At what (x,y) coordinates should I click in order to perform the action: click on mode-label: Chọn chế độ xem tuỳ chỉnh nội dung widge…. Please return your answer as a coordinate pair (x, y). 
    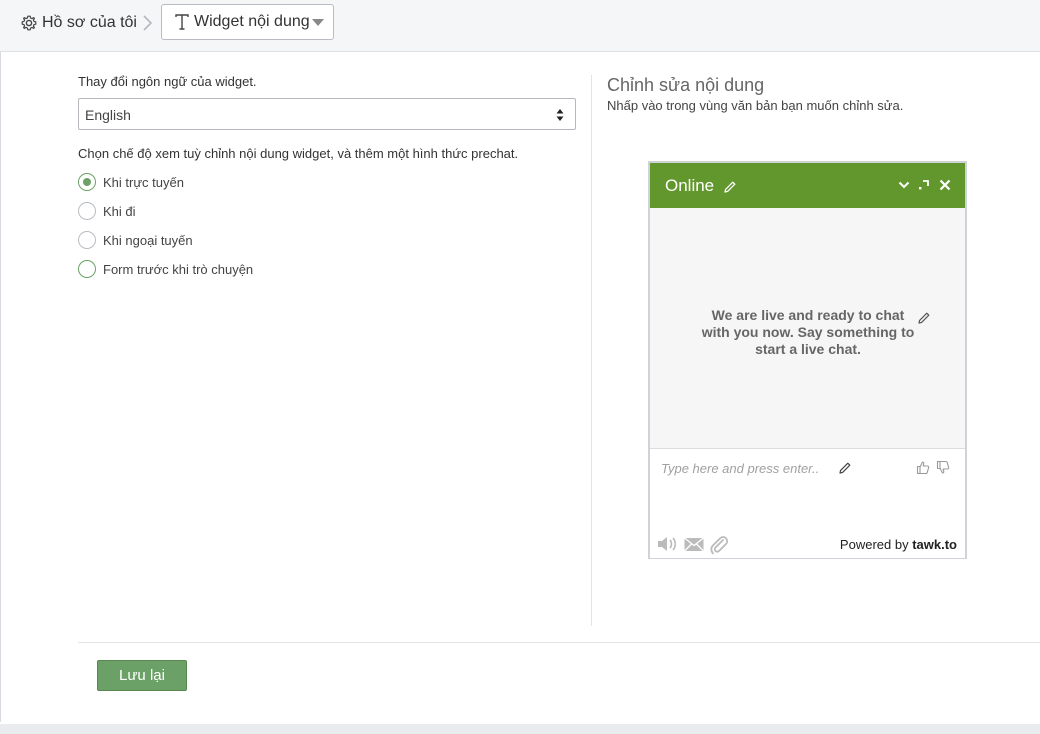
    Looking at the image, I should click on (298, 153).